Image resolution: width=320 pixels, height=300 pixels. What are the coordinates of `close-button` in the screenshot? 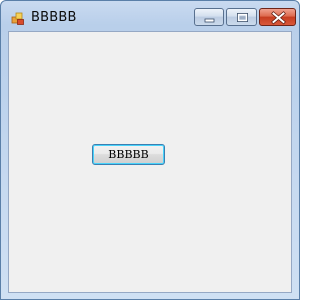 It's located at (277, 17).